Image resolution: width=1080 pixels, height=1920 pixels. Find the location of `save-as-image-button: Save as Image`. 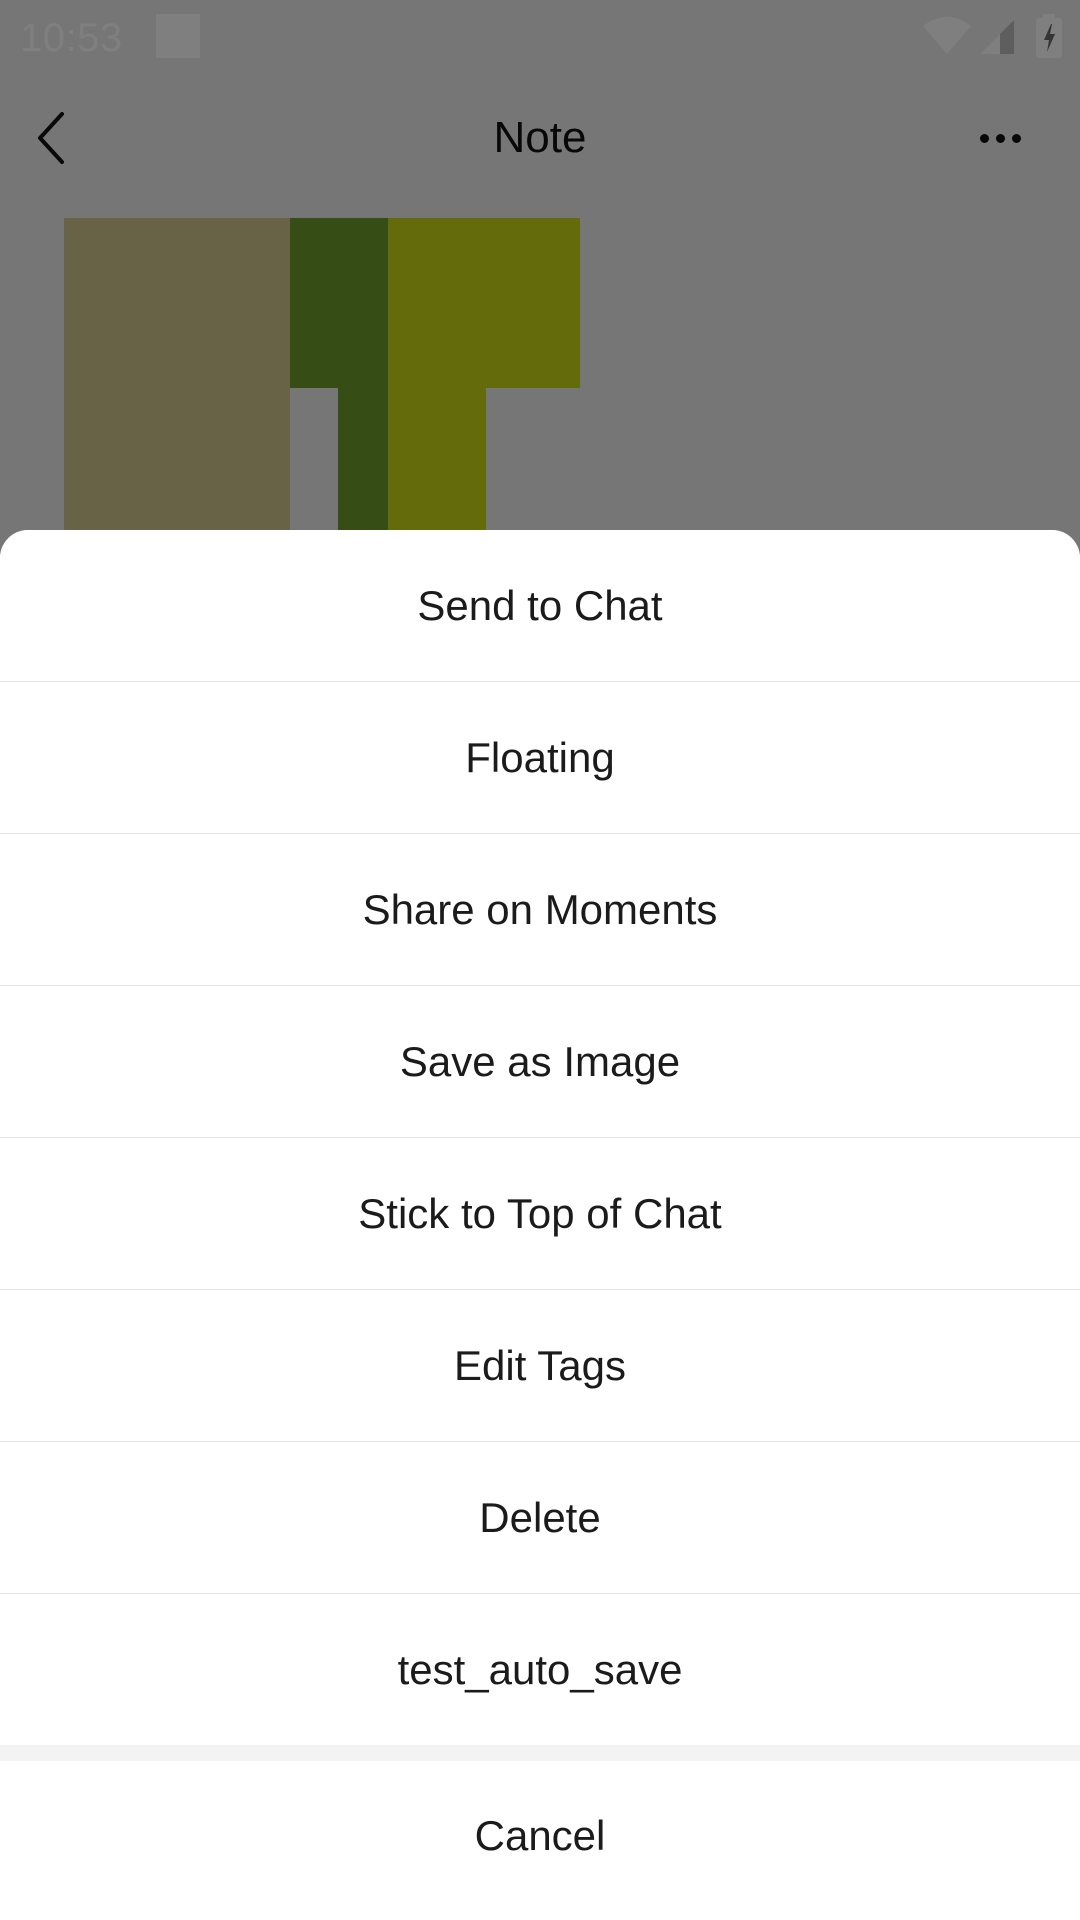

save-as-image-button: Save as Image is located at coordinates (540, 1062).